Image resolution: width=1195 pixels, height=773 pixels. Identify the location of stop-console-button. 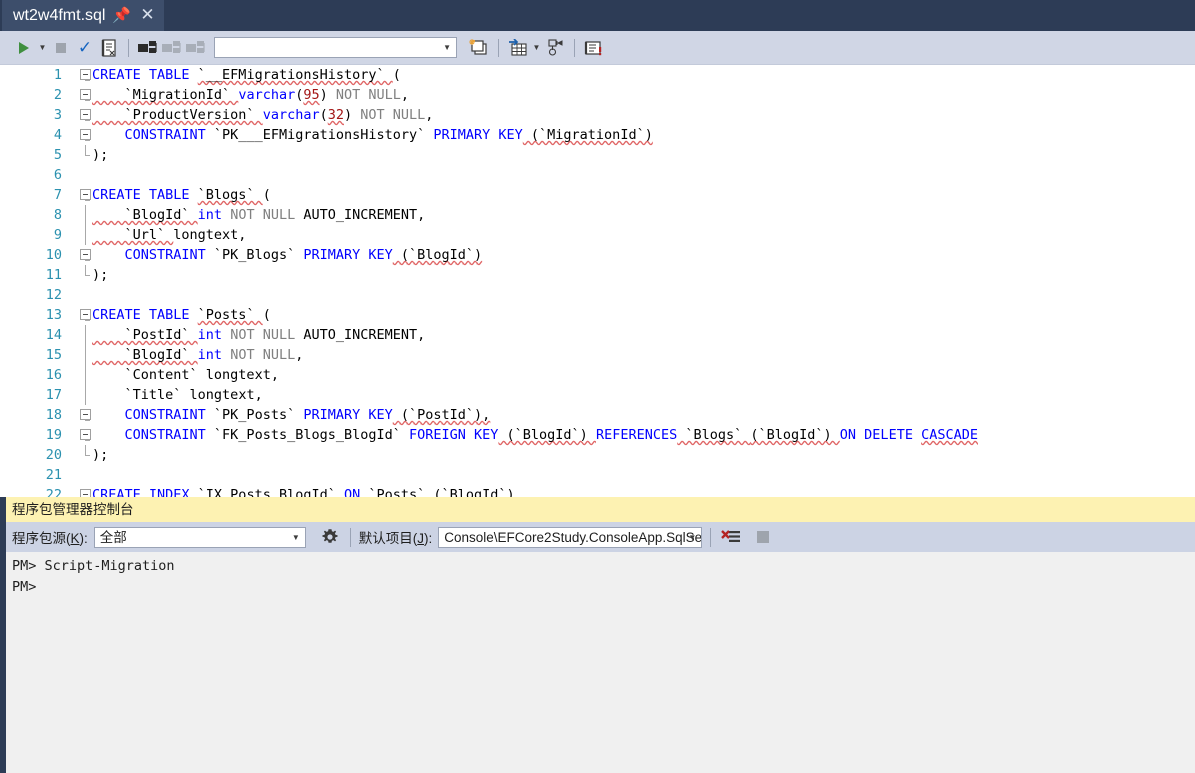
(763, 537).